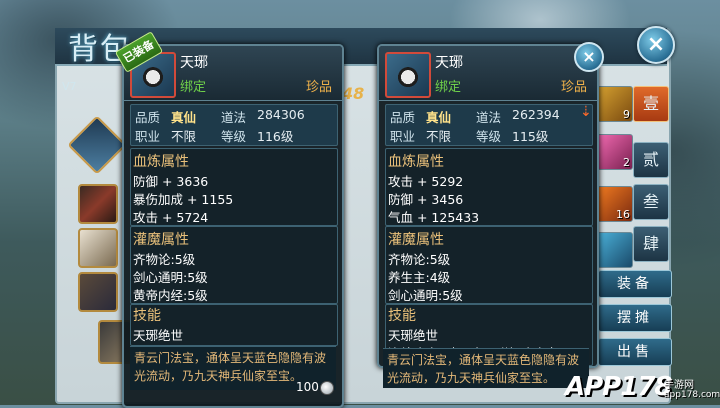 The image size is (720, 408). Describe the element at coordinates (615, 204) in the screenshot. I see `bag-item-fire: 16` at that location.